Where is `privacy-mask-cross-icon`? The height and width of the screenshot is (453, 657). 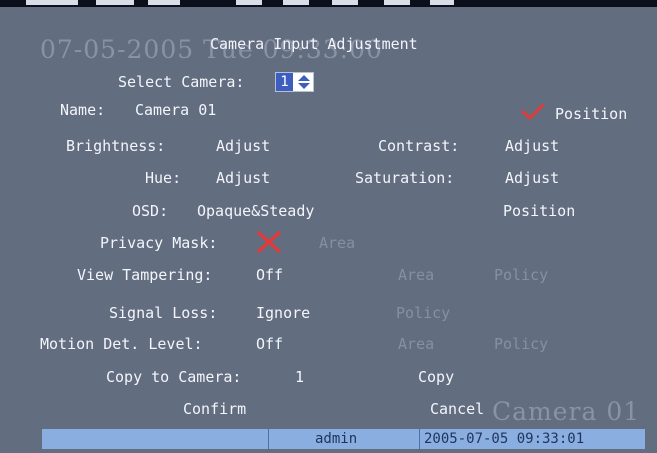
privacy-mask-cross-icon is located at coordinates (269, 242).